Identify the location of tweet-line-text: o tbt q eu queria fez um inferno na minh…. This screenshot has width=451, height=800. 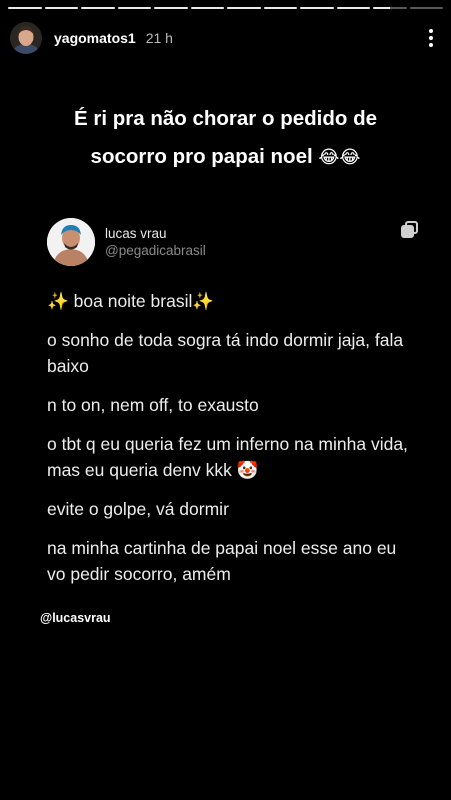
(227, 457).